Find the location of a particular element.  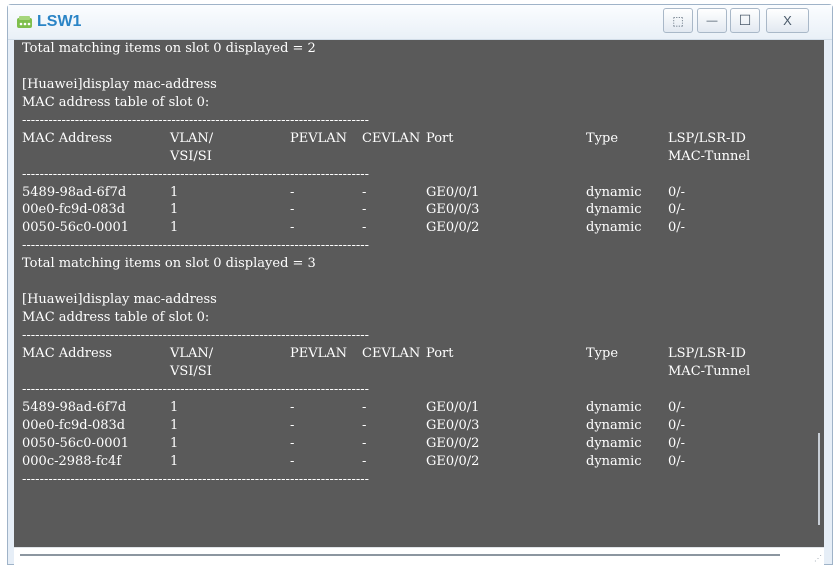

restore-layout-button: ⬚ is located at coordinates (678, 20).